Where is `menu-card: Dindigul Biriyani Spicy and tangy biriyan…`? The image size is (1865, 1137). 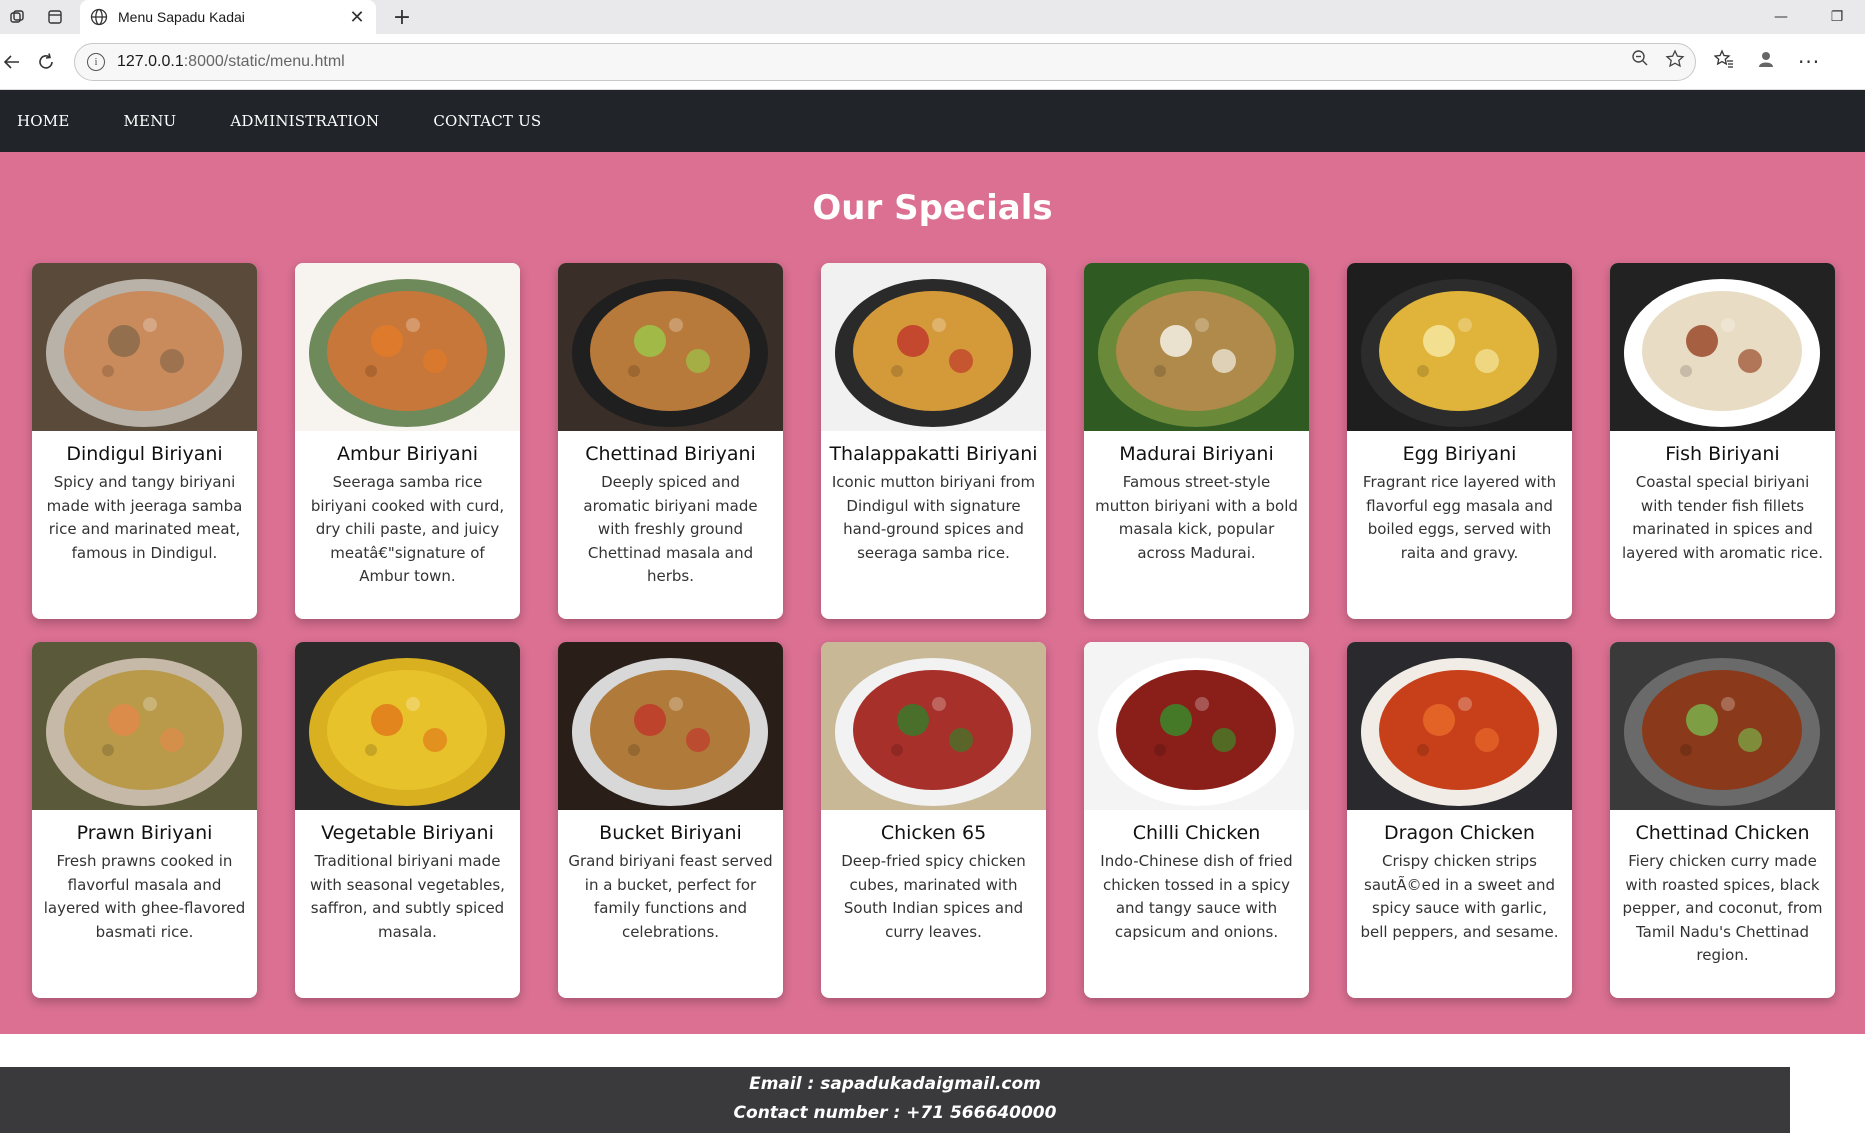
menu-card: Dindigul Biriyani Spicy and tangy biriyan… is located at coordinates (144, 441).